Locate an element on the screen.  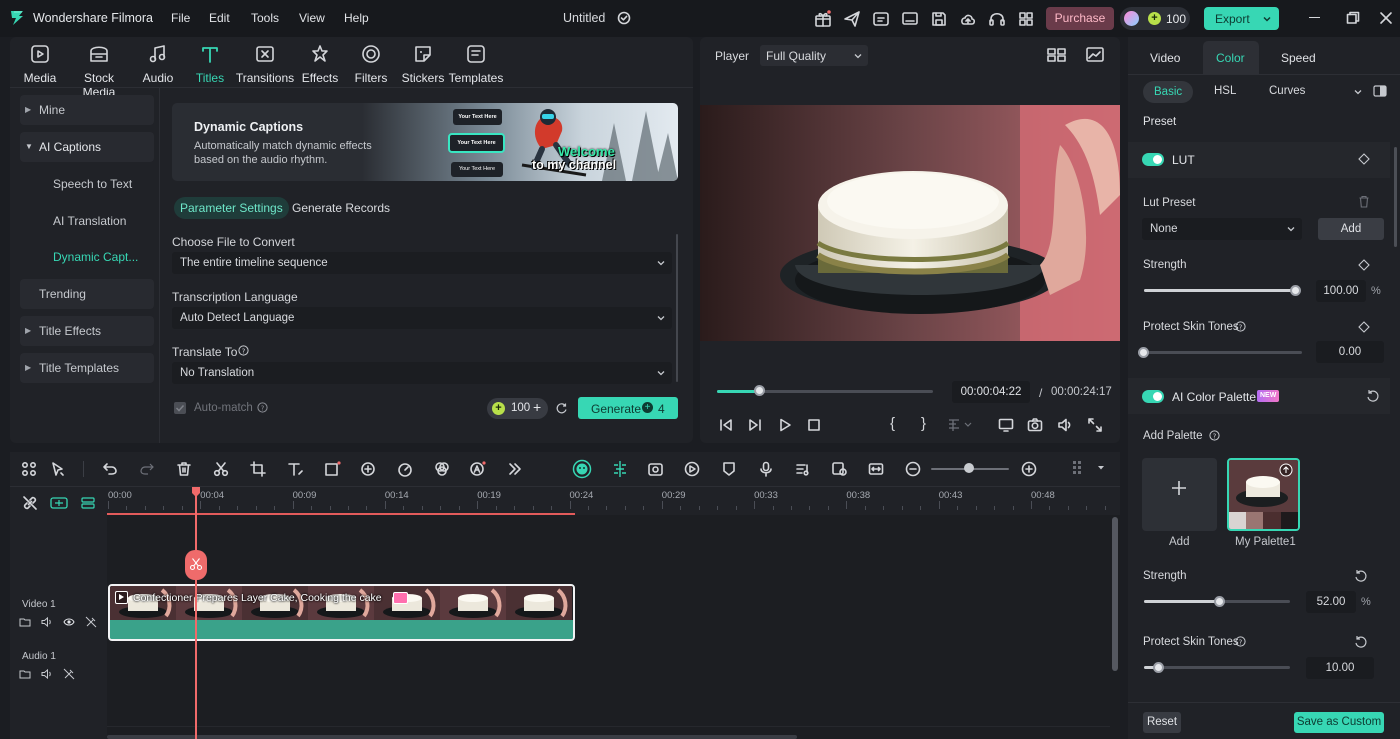
trash-icon is located at coordinates (1364, 201).